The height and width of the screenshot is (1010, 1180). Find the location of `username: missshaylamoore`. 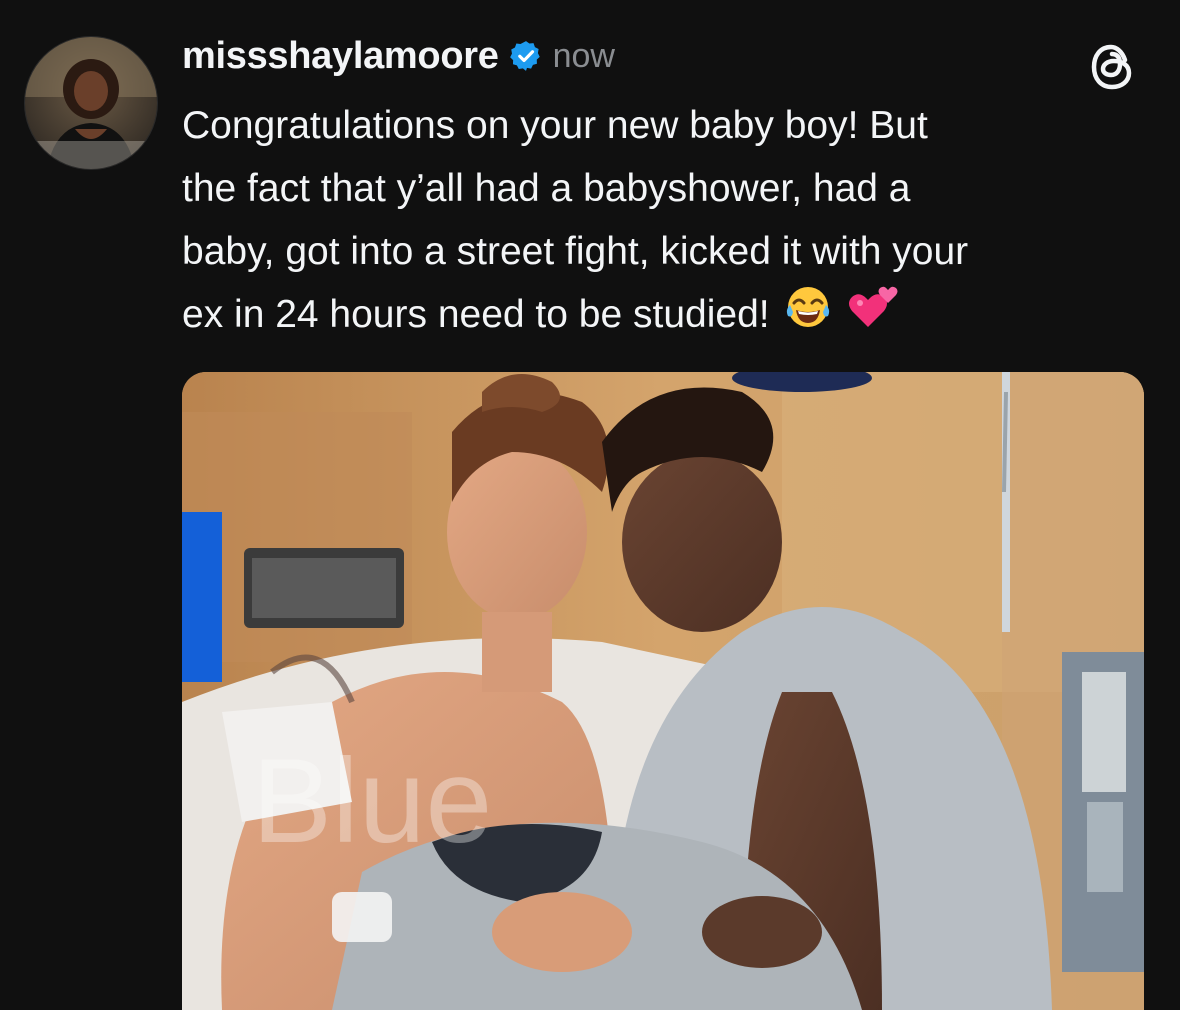

username: missshaylamoore is located at coordinates (340, 56).